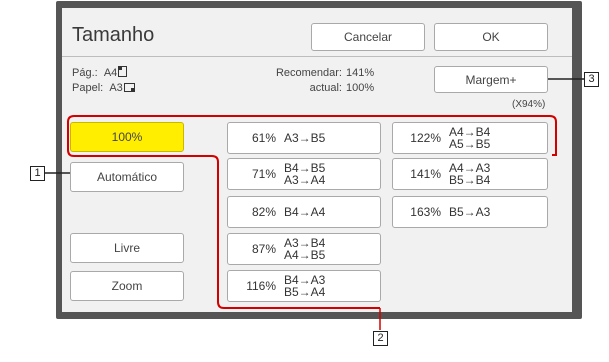 Image resolution: width=609 pixels, height=362 pixels. What do you see at coordinates (37, 173) in the screenshot?
I see `callout-1: 1` at bounding box center [37, 173].